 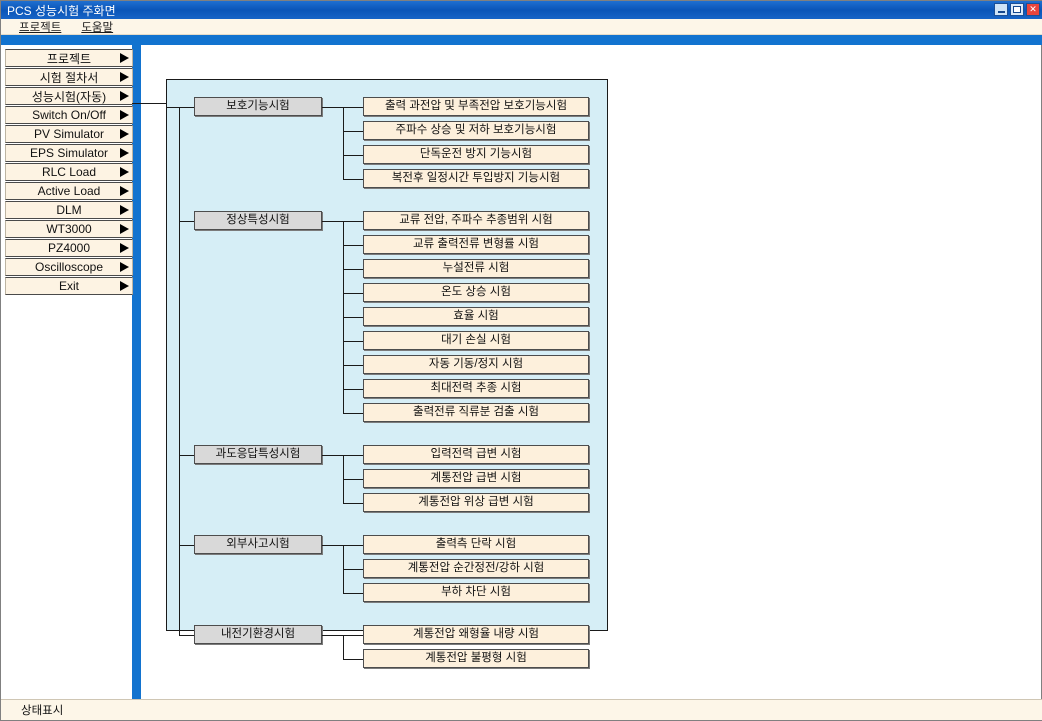 I want to click on tree-child-node: 효율 시험, so click(x=476, y=316).